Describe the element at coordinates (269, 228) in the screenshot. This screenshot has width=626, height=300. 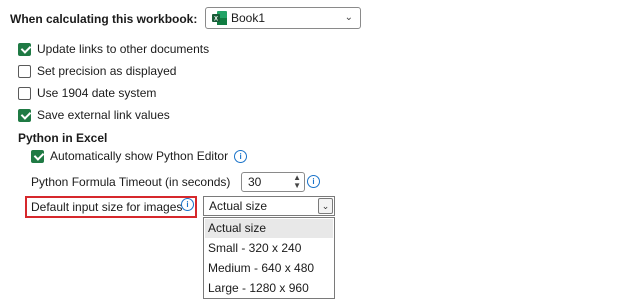
I see `dropdown-option: Actual size` at that location.